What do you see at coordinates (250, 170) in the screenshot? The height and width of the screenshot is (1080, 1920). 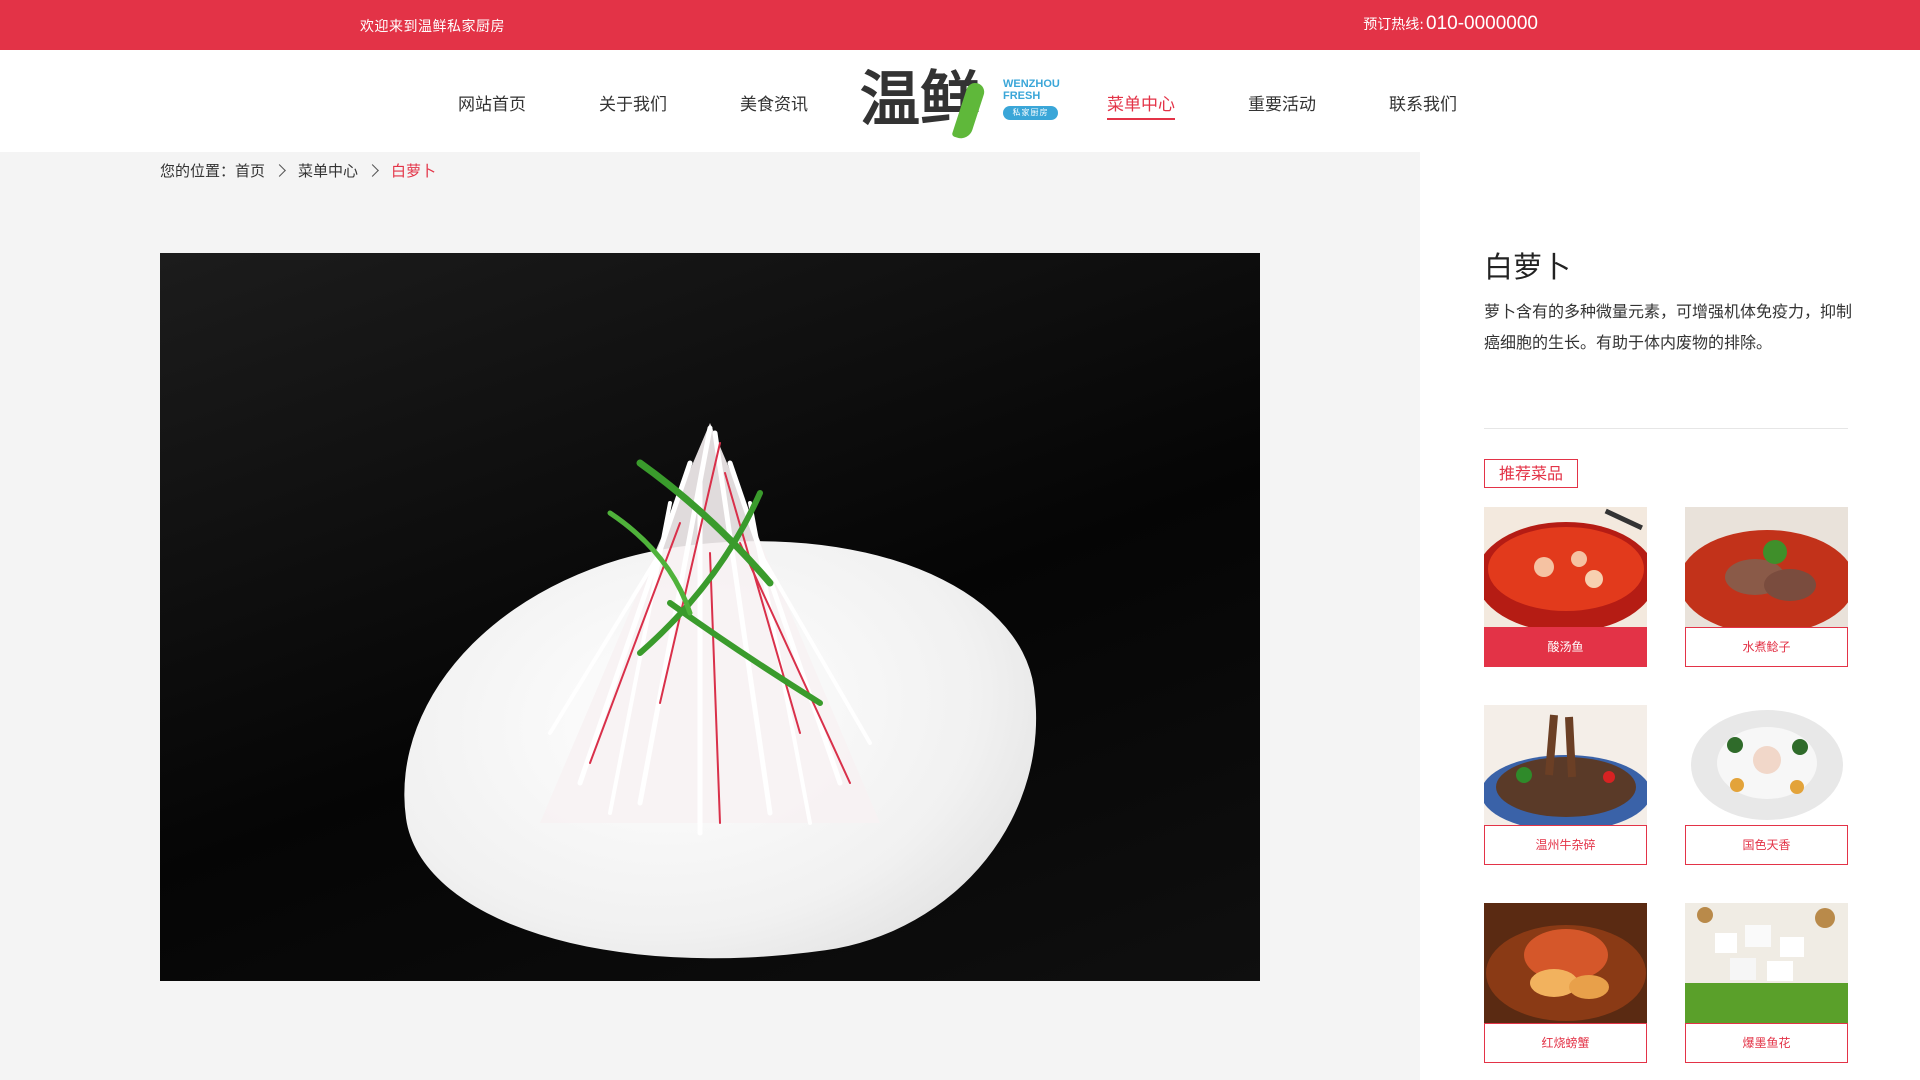 I see `breadcrumb-home: 首页` at bounding box center [250, 170].